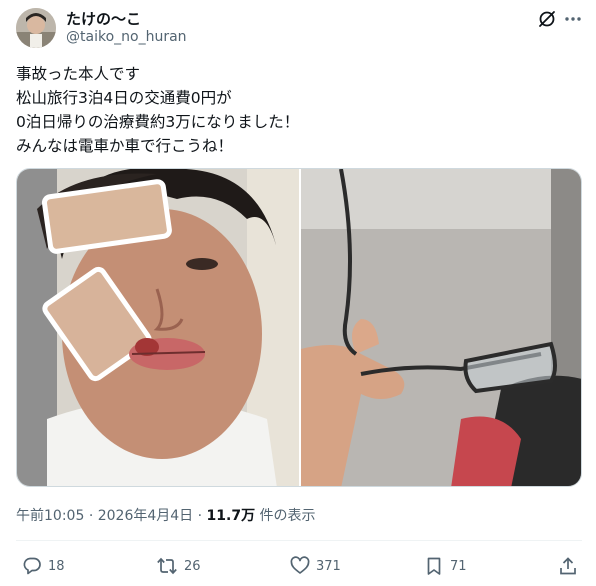 This screenshot has width=596, height=586. I want to click on repost-arrows-icon, so click(167, 566).